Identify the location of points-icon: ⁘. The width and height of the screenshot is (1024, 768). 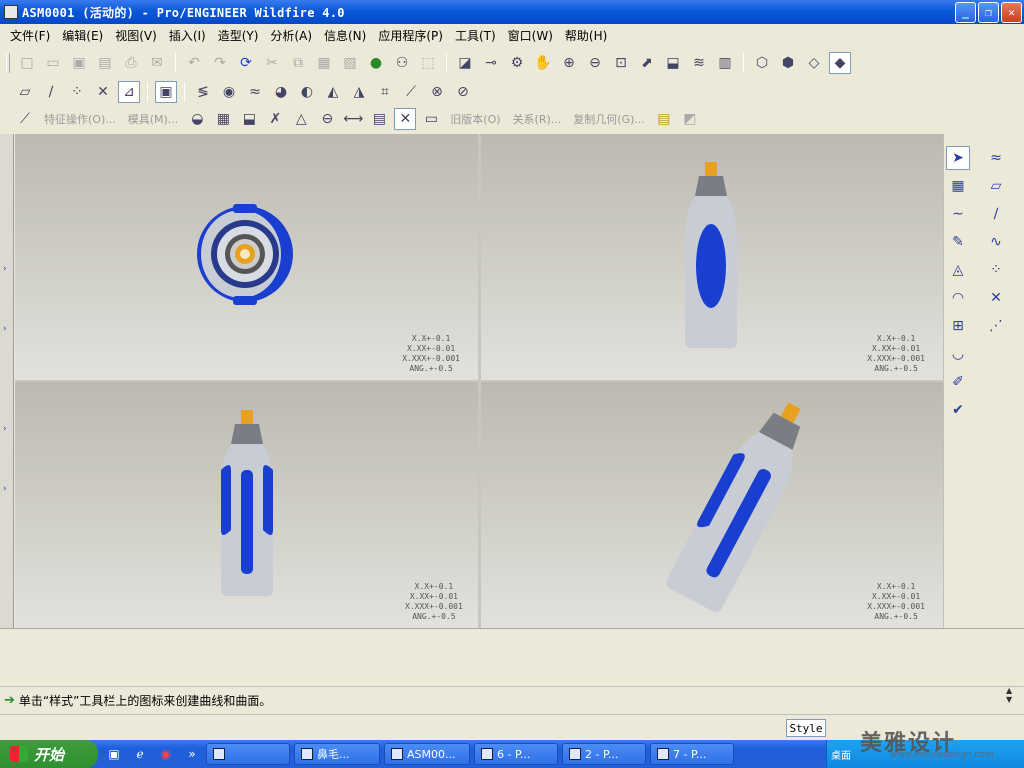
(996, 270).